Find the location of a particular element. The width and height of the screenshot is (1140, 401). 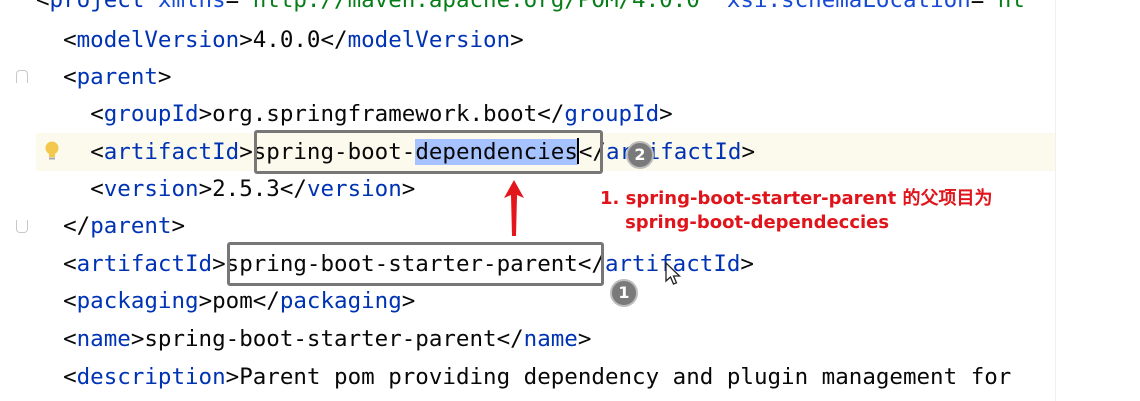

mouse-pointer-icon is located at coordinates (673, 273).